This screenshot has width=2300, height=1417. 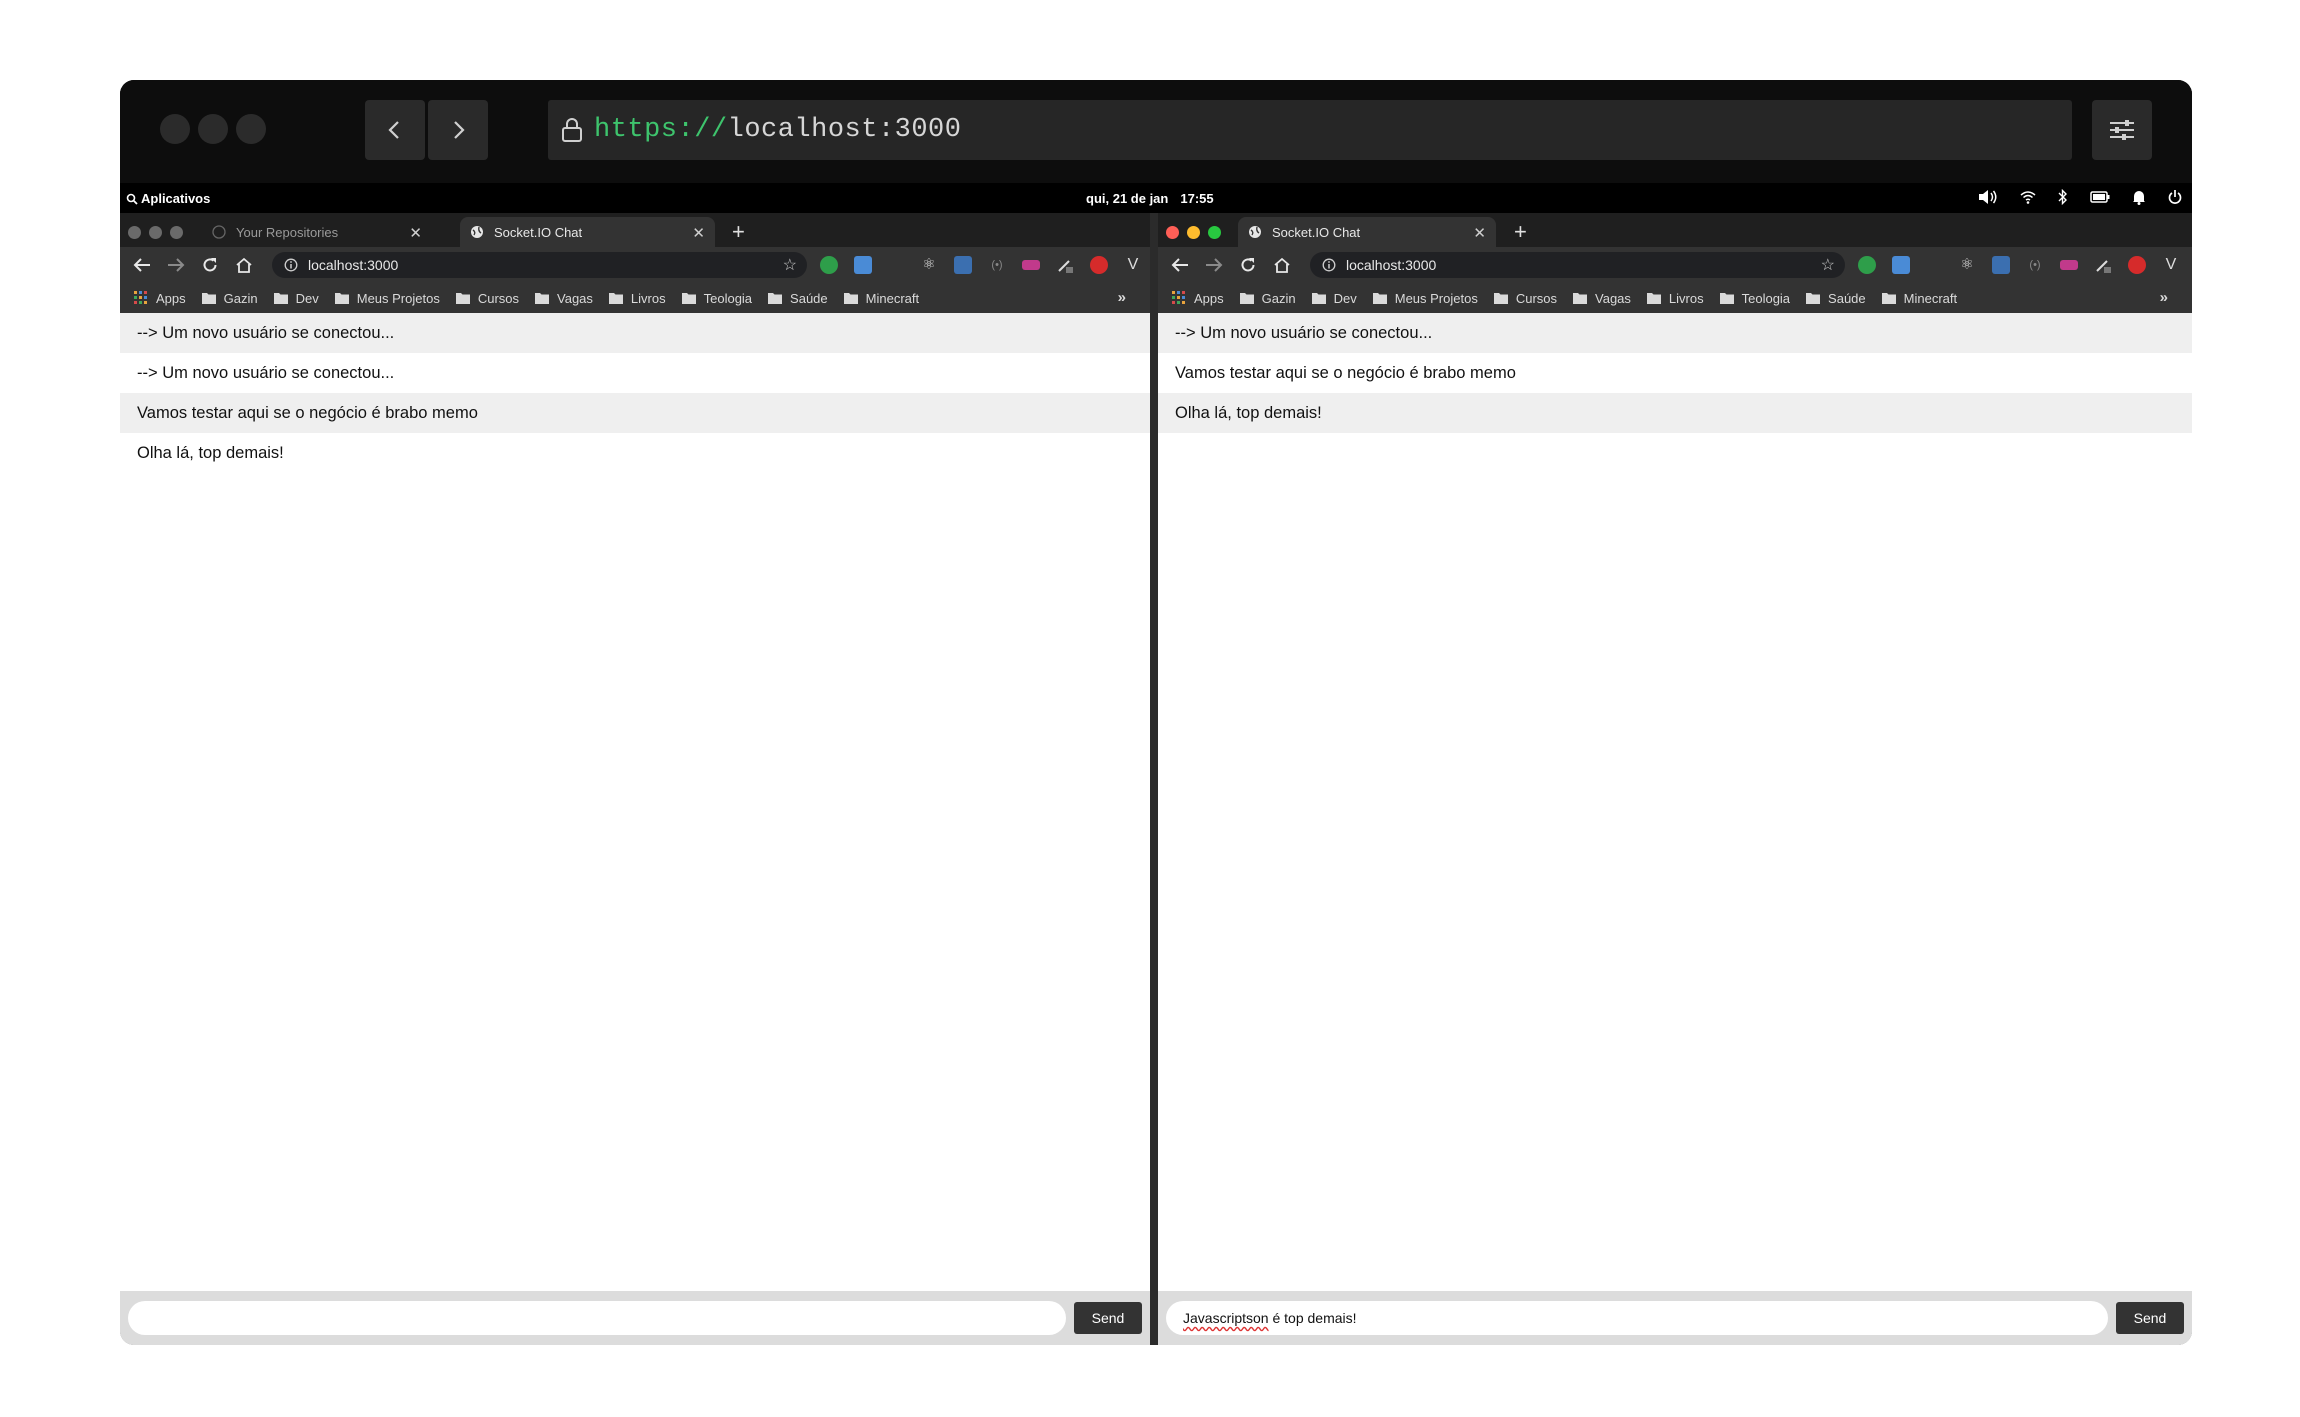 What do you see at coordinates (395, 130) in the screenshot?
I see `outer-back-button` at bounding box center [395, 130].